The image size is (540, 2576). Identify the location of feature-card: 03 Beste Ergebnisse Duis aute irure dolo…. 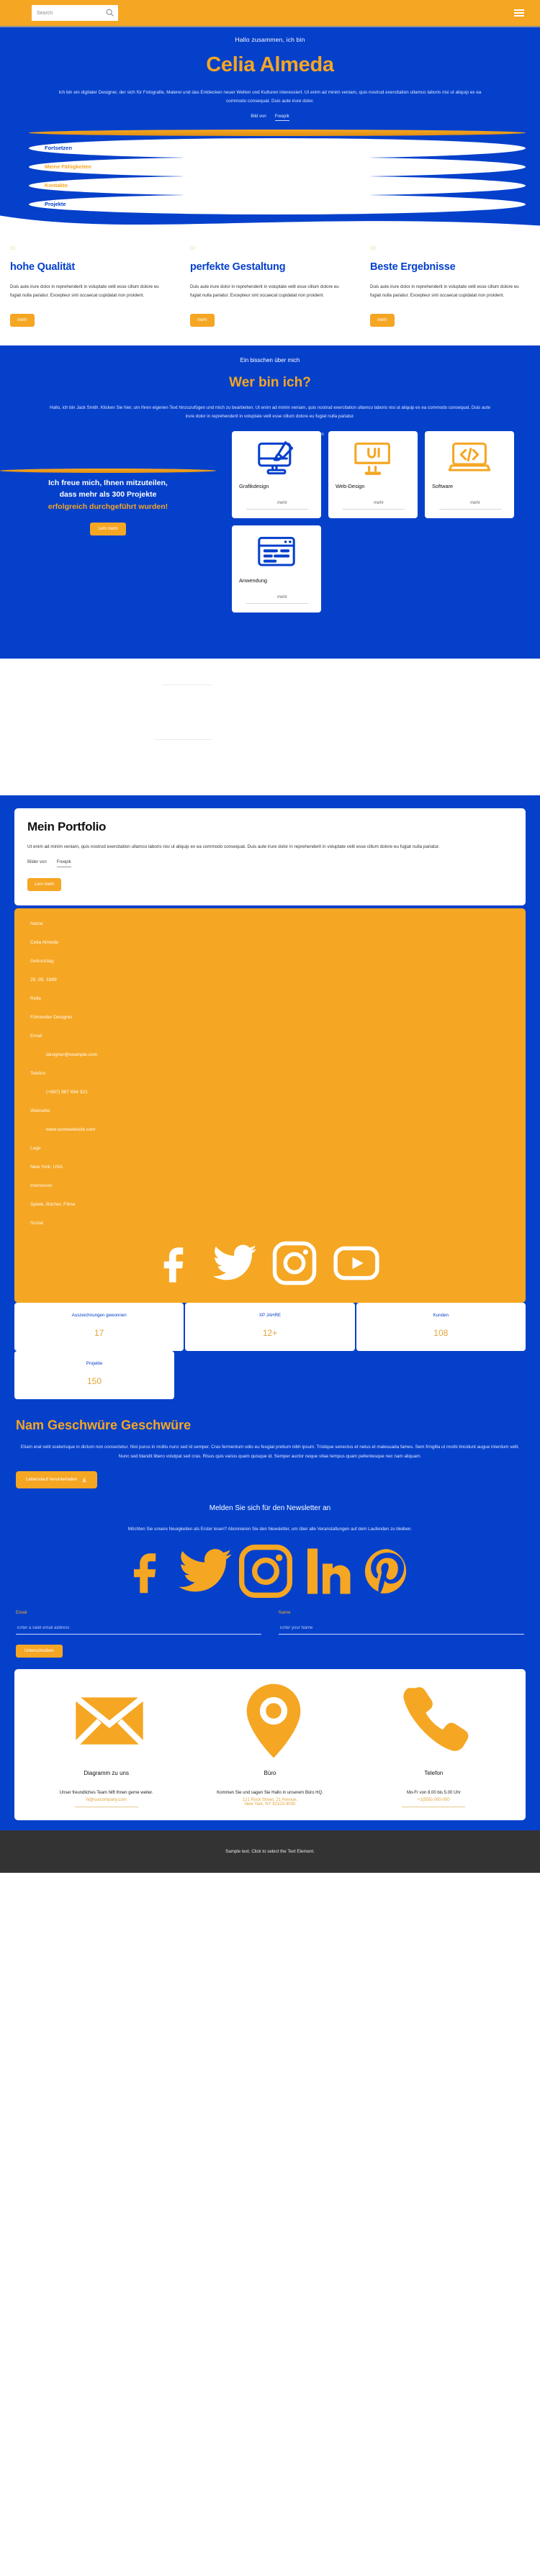
(450, 286).